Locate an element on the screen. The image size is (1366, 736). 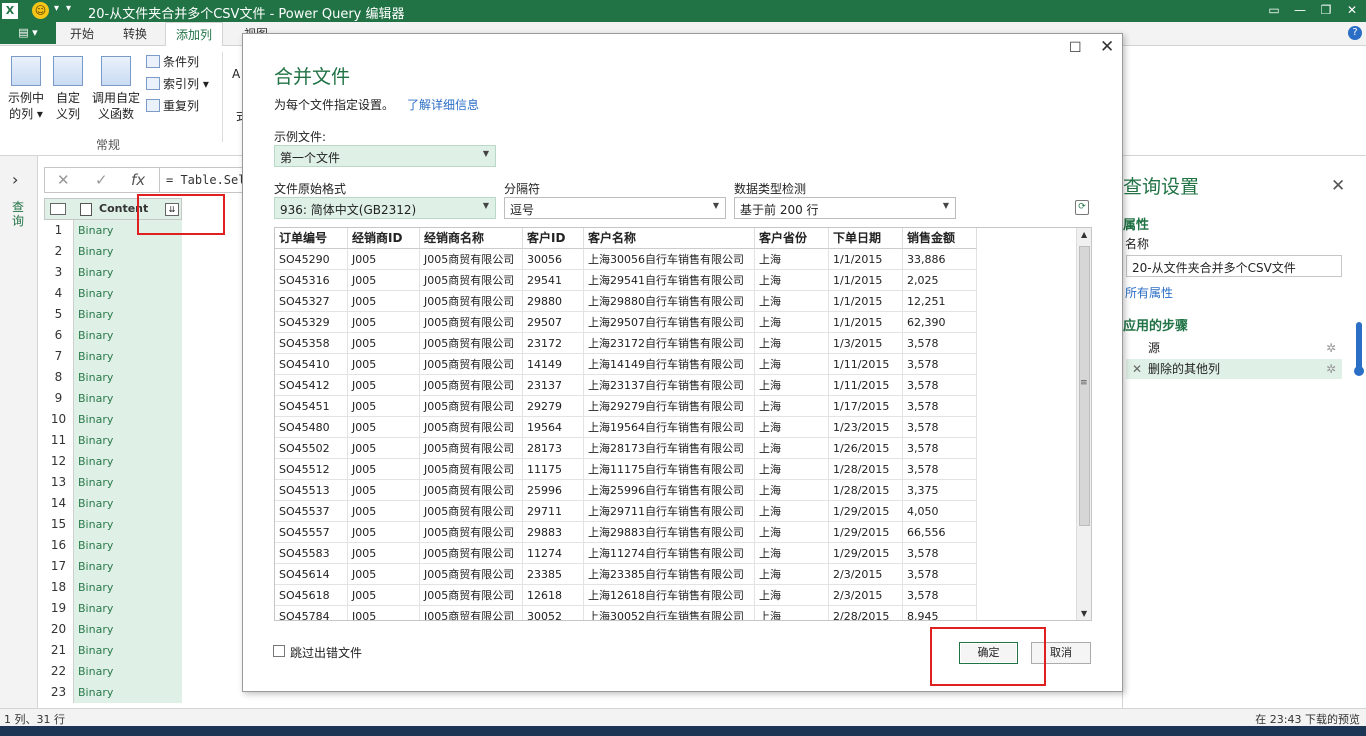
all-properties-link: 所有属性 is located at coordinates (1149, 292).